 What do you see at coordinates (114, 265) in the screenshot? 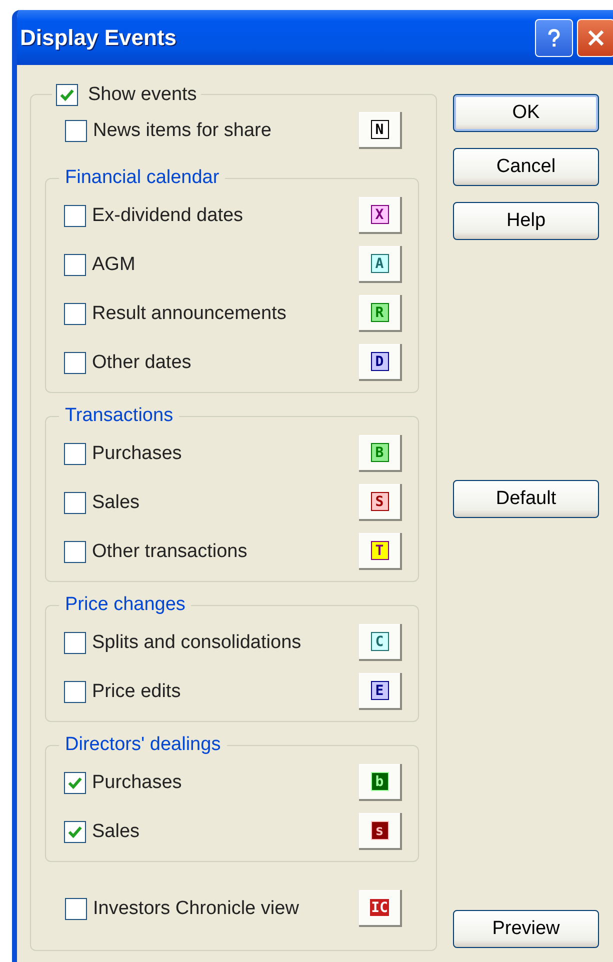
I see `checkbox-label: AGM` at bounding box center [114, 265].